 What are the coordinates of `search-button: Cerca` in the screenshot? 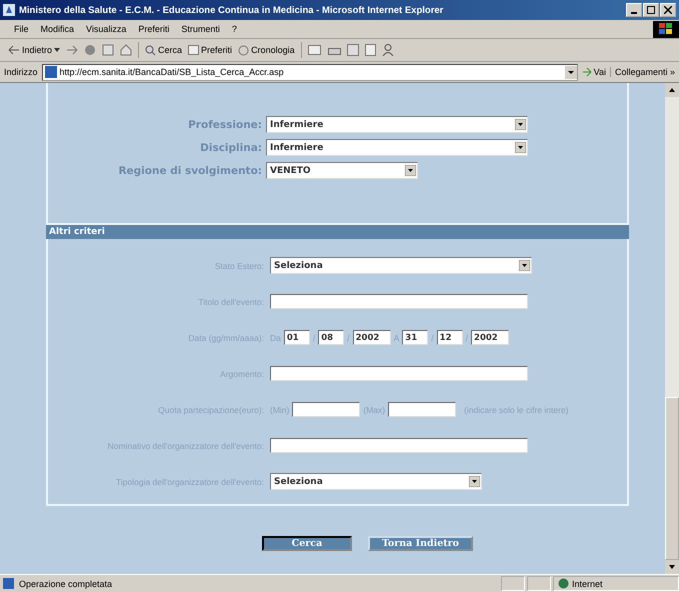 It's located at (163, 50).